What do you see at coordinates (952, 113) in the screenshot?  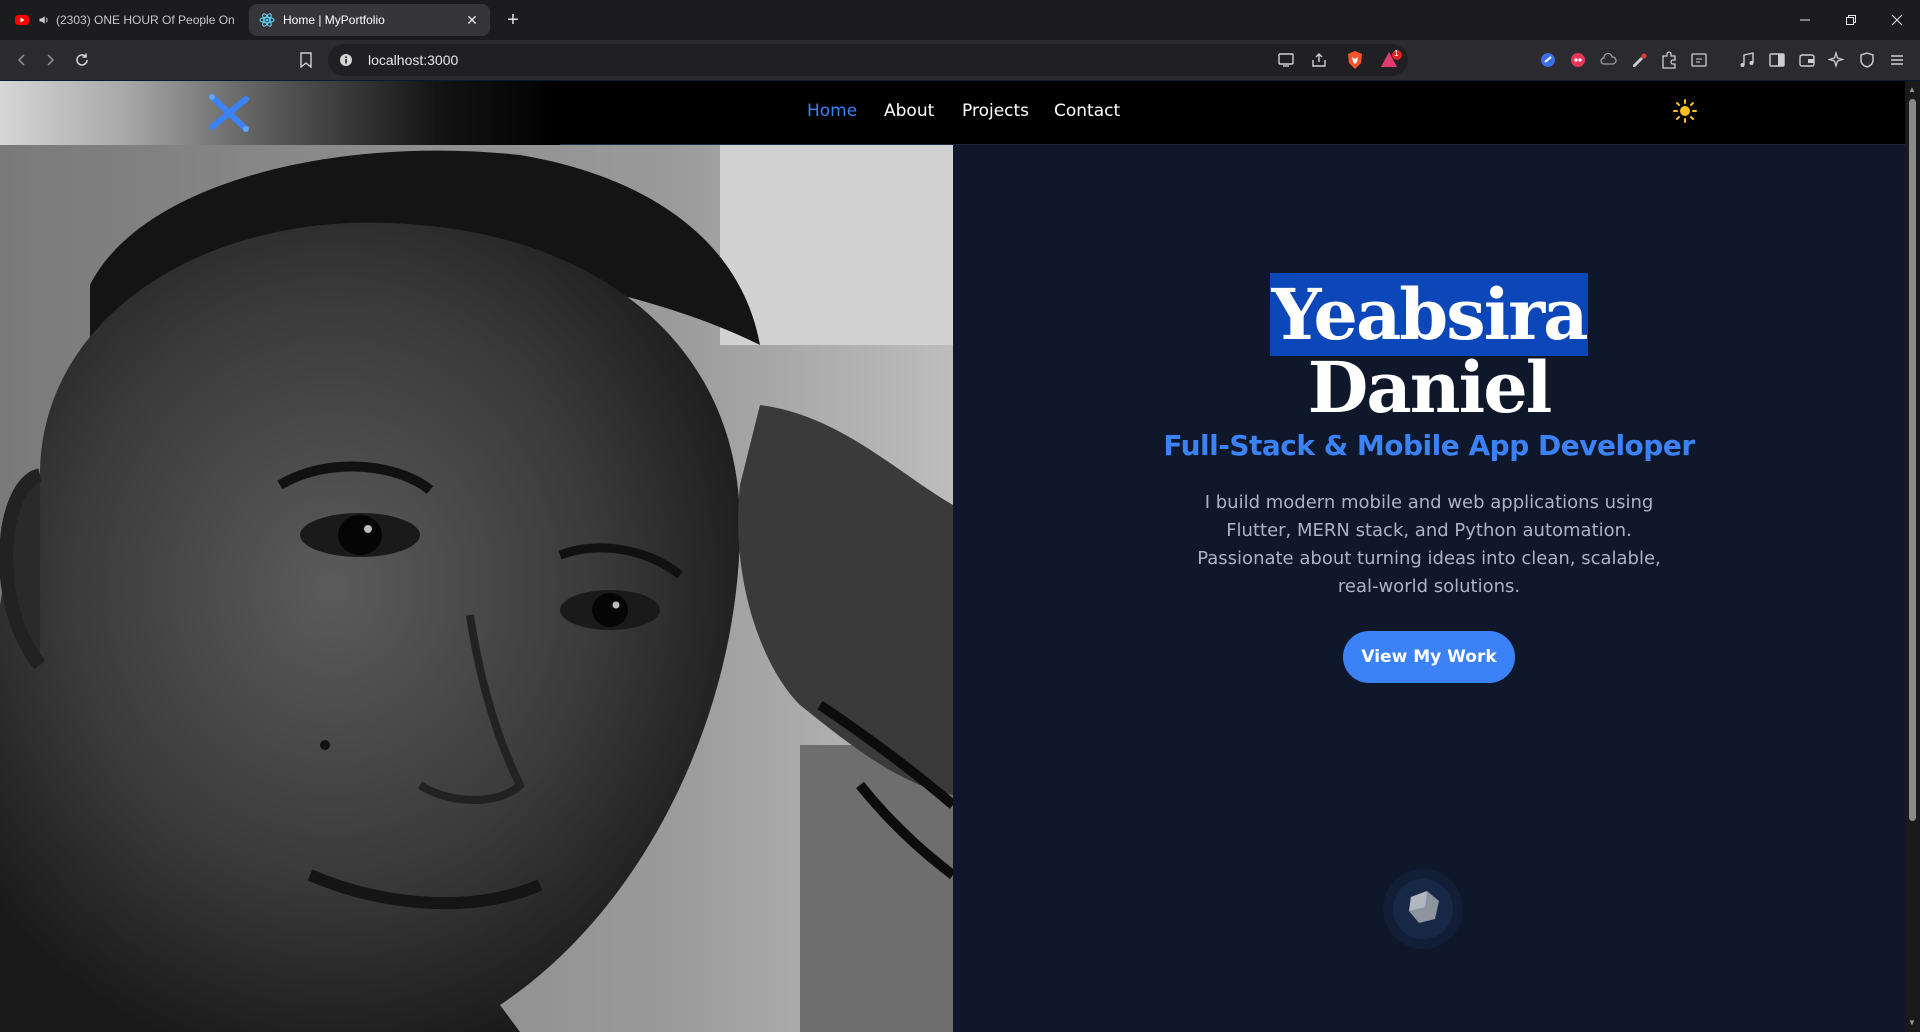 I see `site-navbar: Home About Projects Contact` at bounding box center [952, 113].